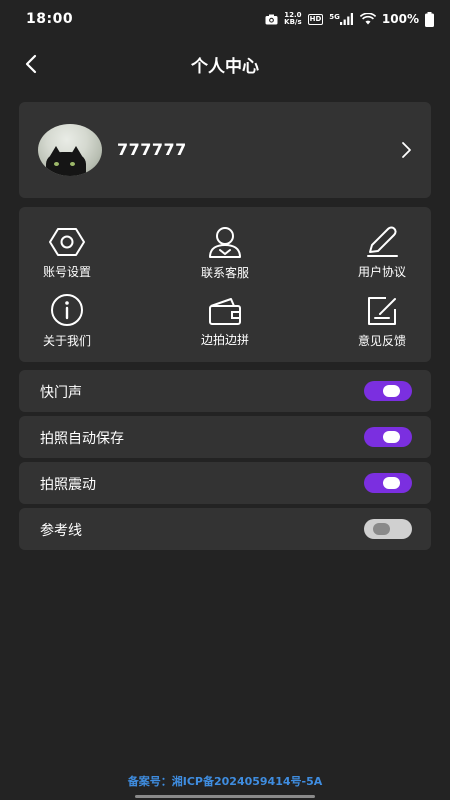  Describe the element at coordinates (67, 310) in the screenshot. I see `info-icon` at that location.